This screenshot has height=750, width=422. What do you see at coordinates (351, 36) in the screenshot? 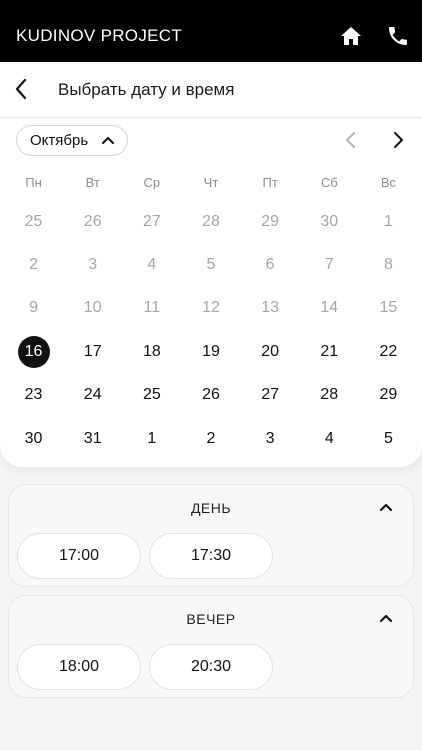
I see `home-icon` at bounding box center [351, 36].